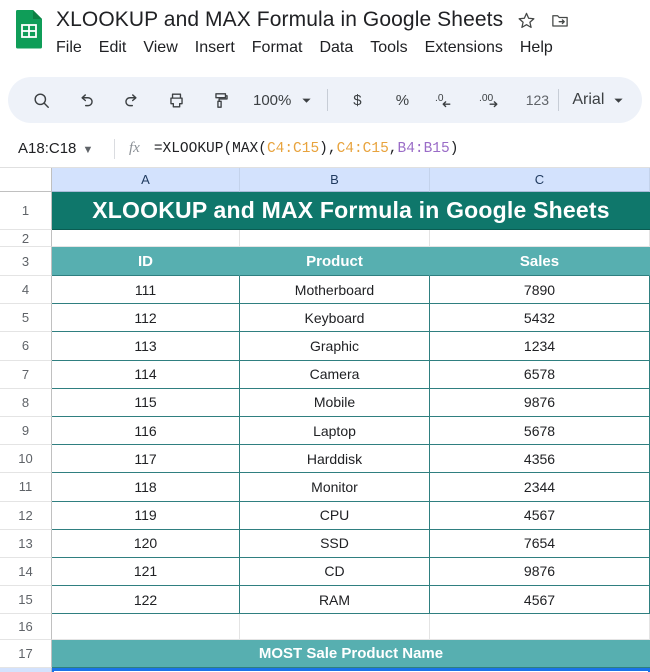  I want to click on cell-b8: Mobile, so click(335, 402).